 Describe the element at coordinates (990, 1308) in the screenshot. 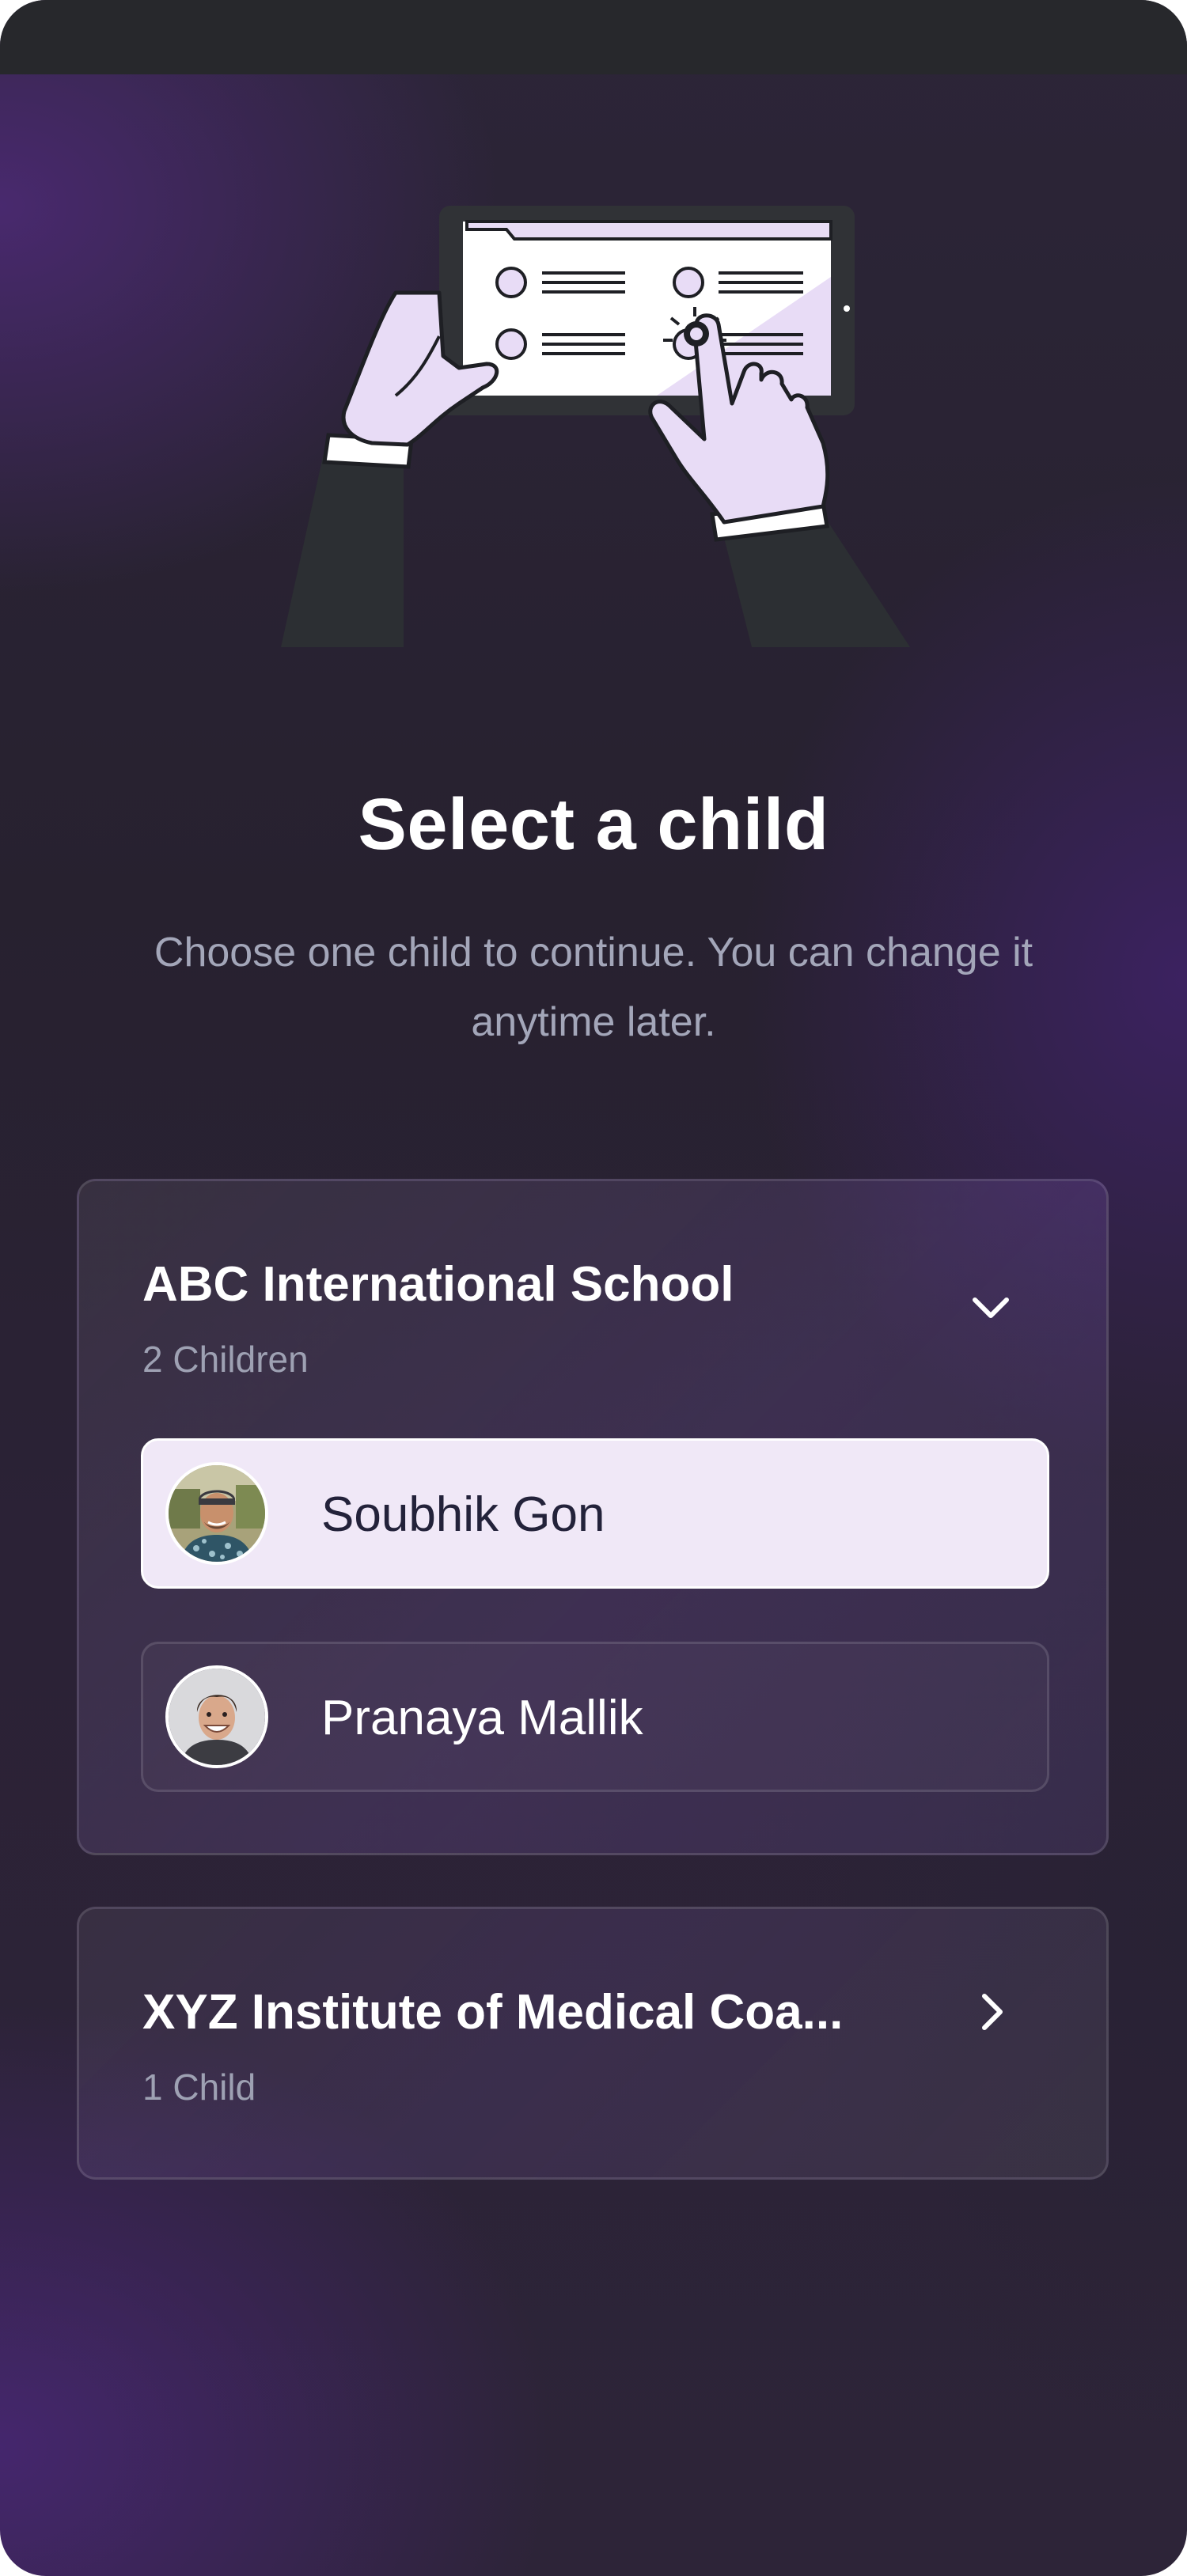

I see `chevron-down-icon` at that location.